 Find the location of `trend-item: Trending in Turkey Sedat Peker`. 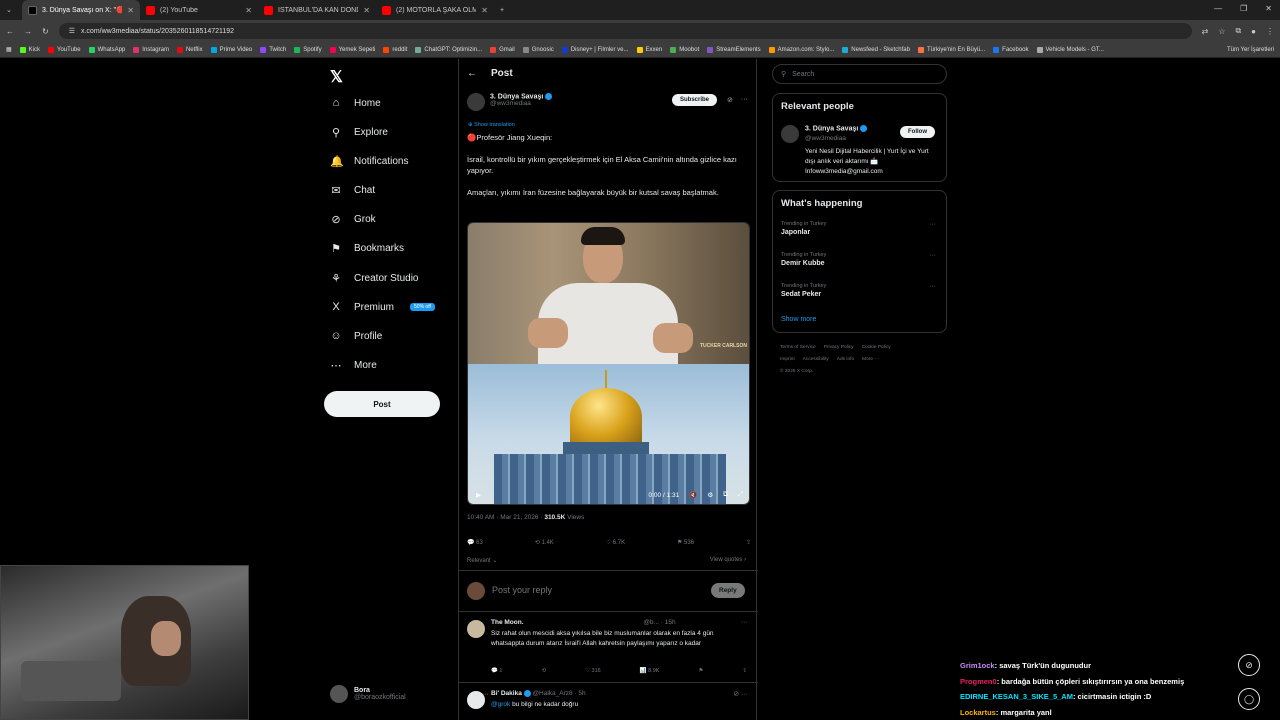

trend-item: Trending in Turkey Sedat Peker is located at coordinates (803, 290).